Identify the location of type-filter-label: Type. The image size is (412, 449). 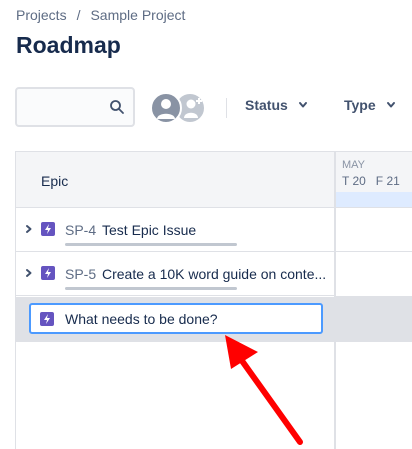
(360, 105).